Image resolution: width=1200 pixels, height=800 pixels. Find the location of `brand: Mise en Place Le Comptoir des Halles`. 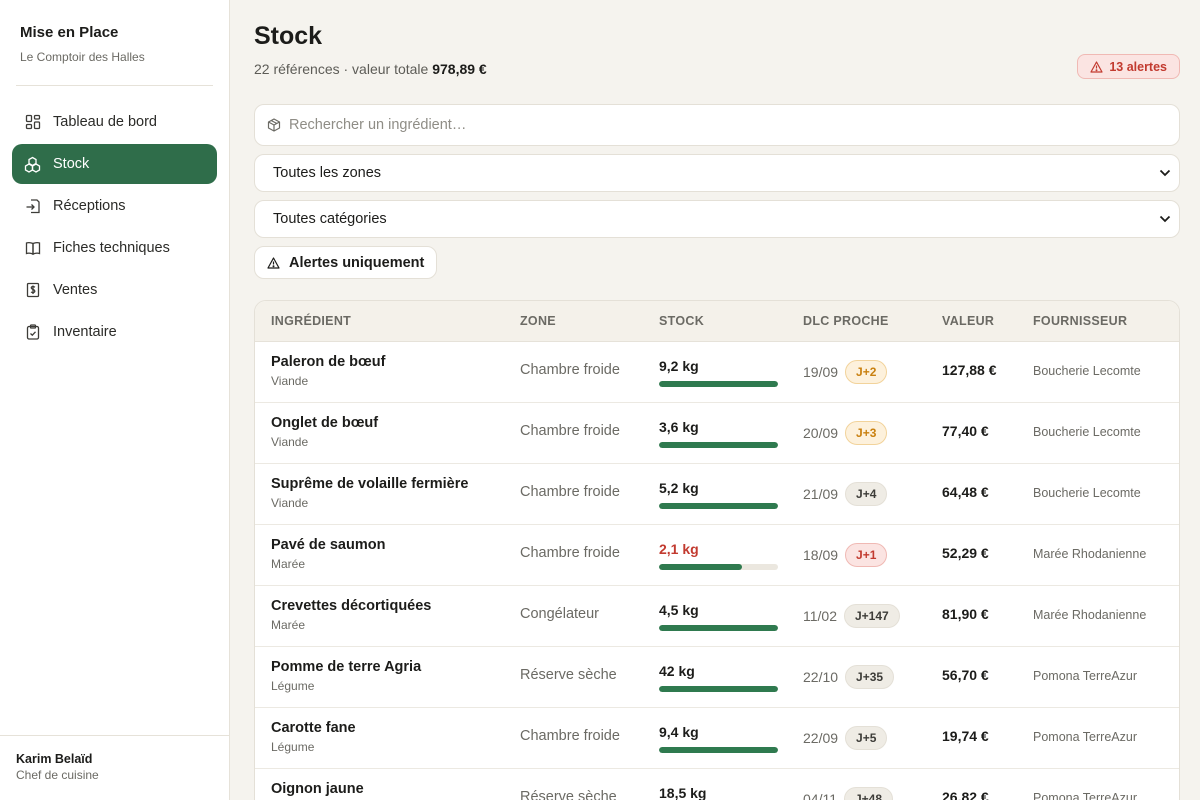

brand: Mise en Place Le Comptoir des Halles is located at coordinates (114, 32).